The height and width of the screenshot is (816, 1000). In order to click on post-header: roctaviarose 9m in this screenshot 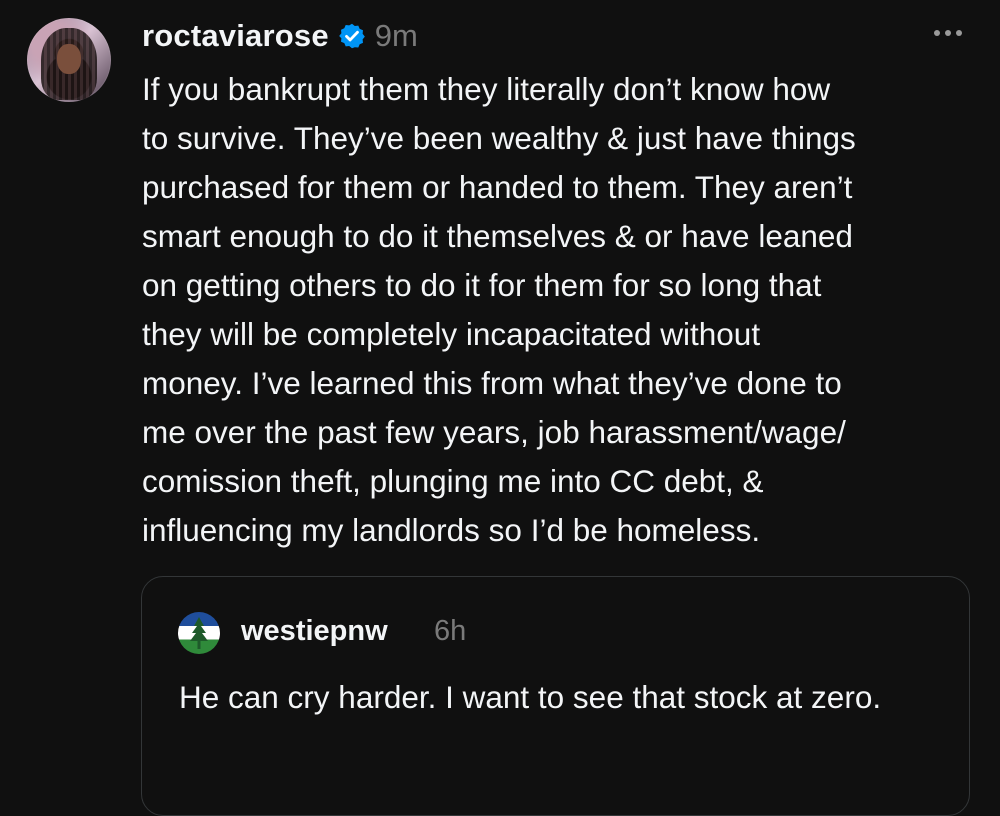, I will do `click(280, 36)`.